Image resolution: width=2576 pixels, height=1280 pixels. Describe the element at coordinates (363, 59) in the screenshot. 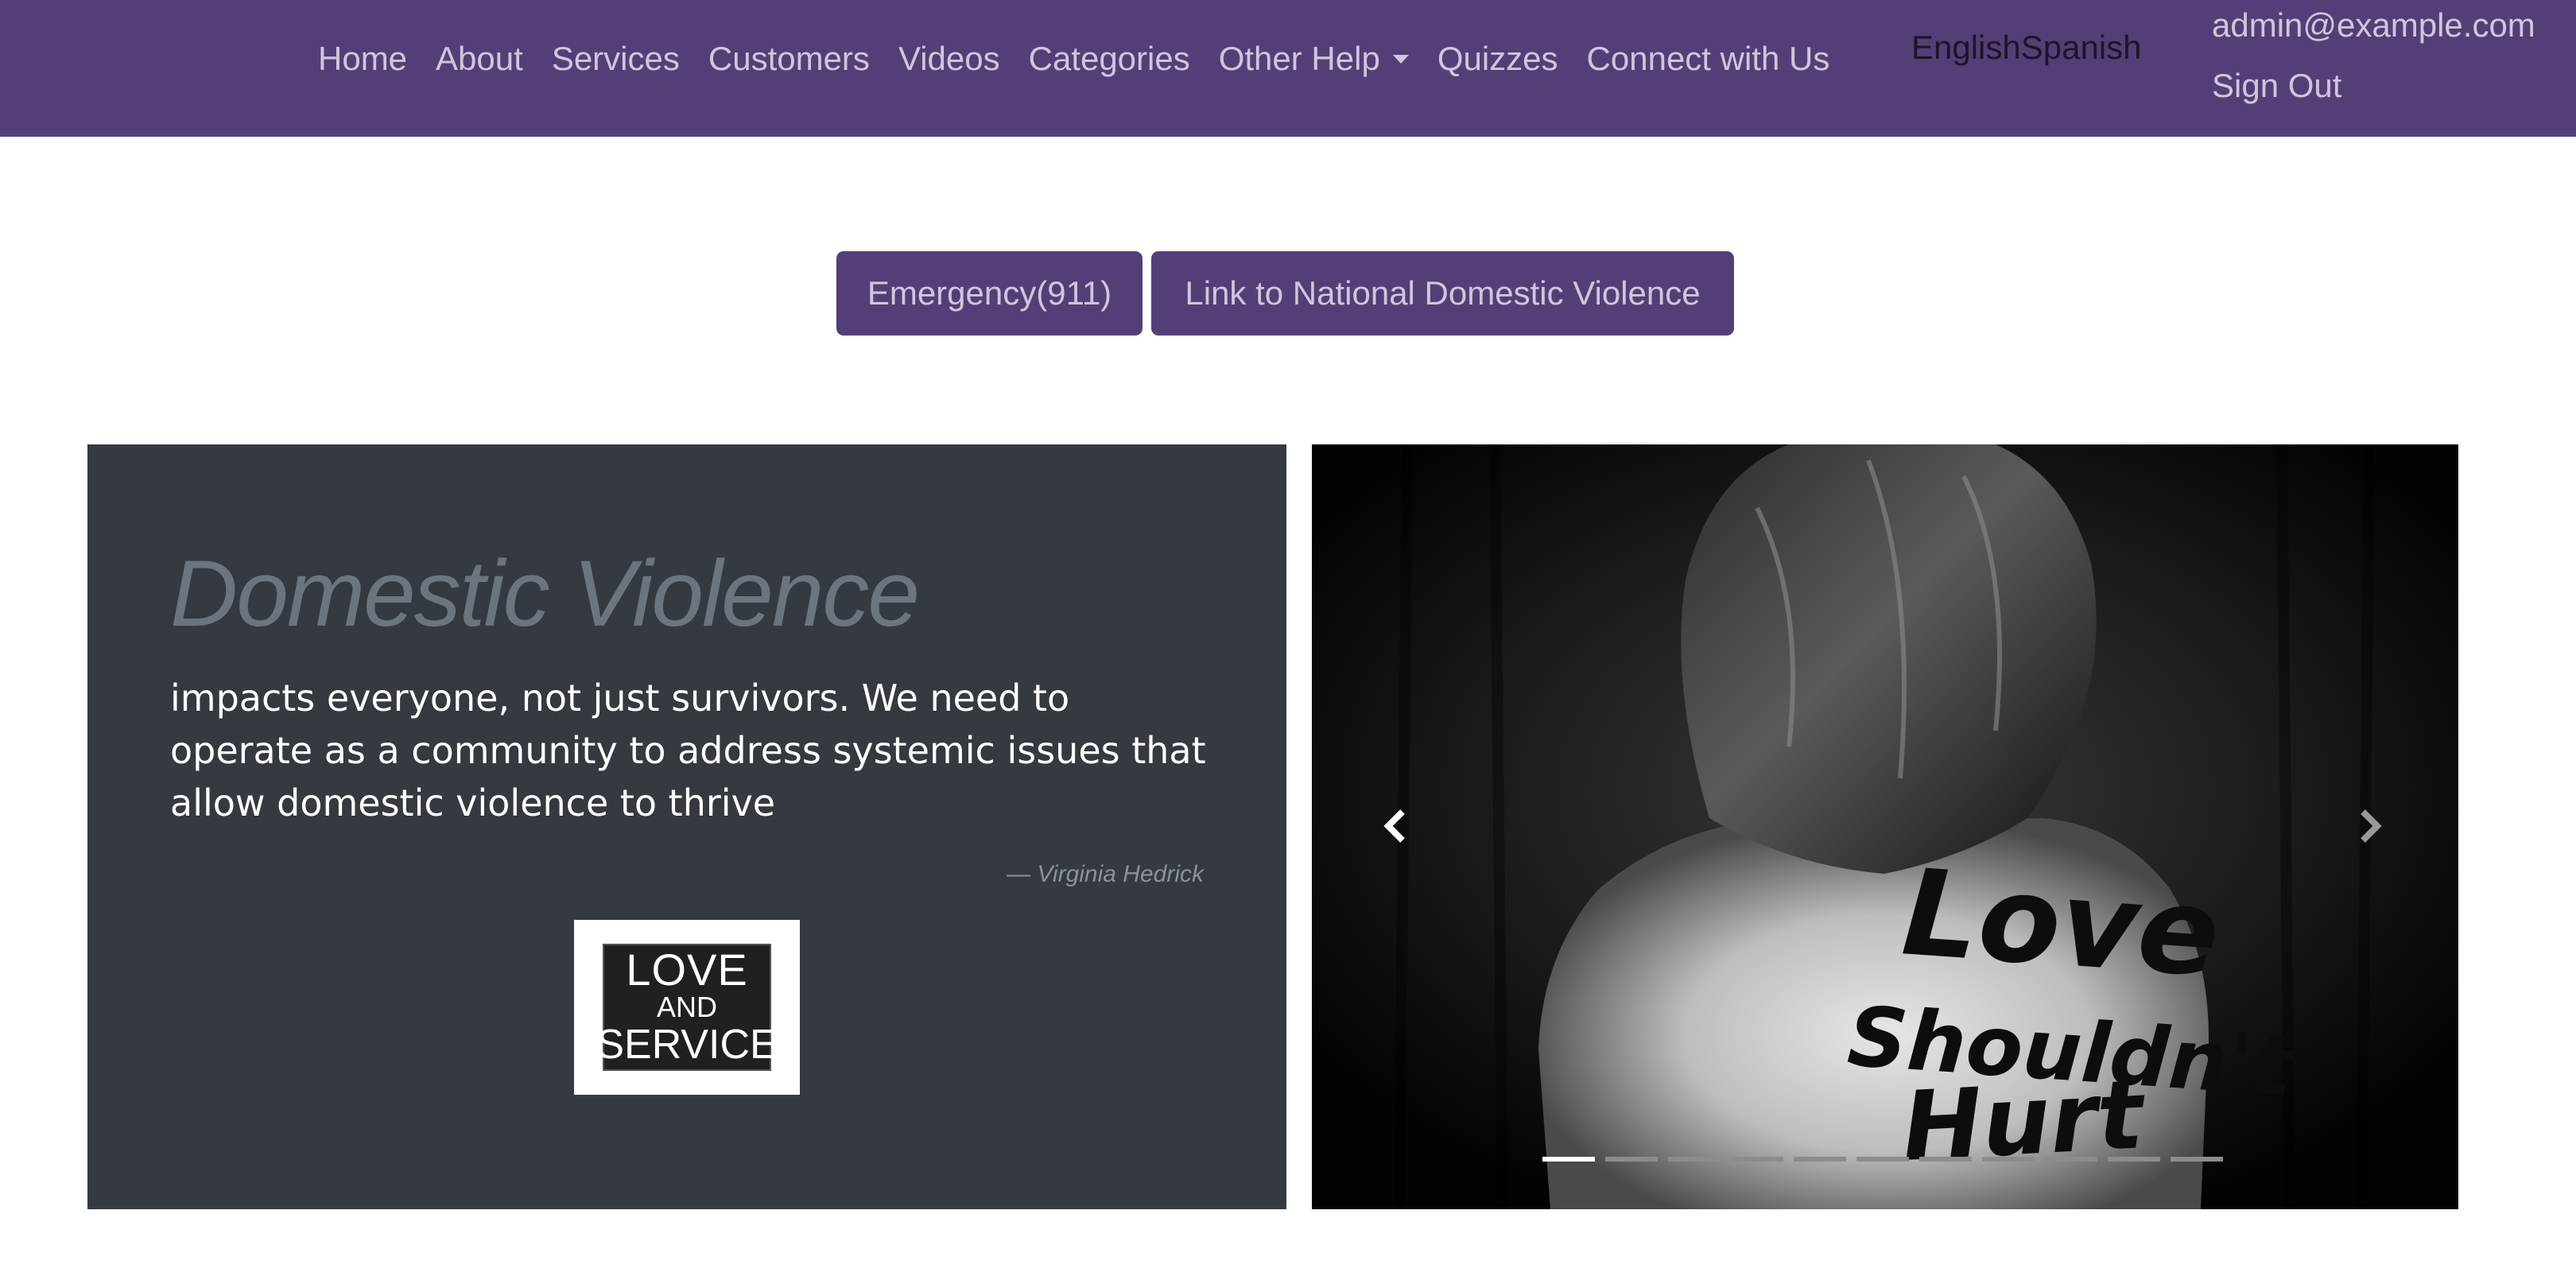

I see `nav-home: Home` at that location.